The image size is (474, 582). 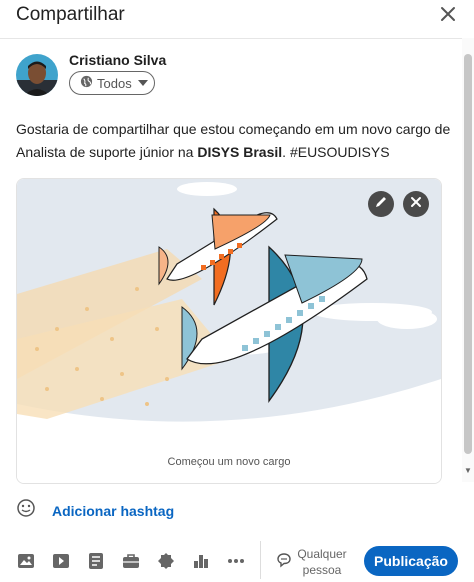 What do you see at coordinates (237, 19) in the screenshot?
I see `modal-header: Compartilhar` at bounding box center [237, 19].